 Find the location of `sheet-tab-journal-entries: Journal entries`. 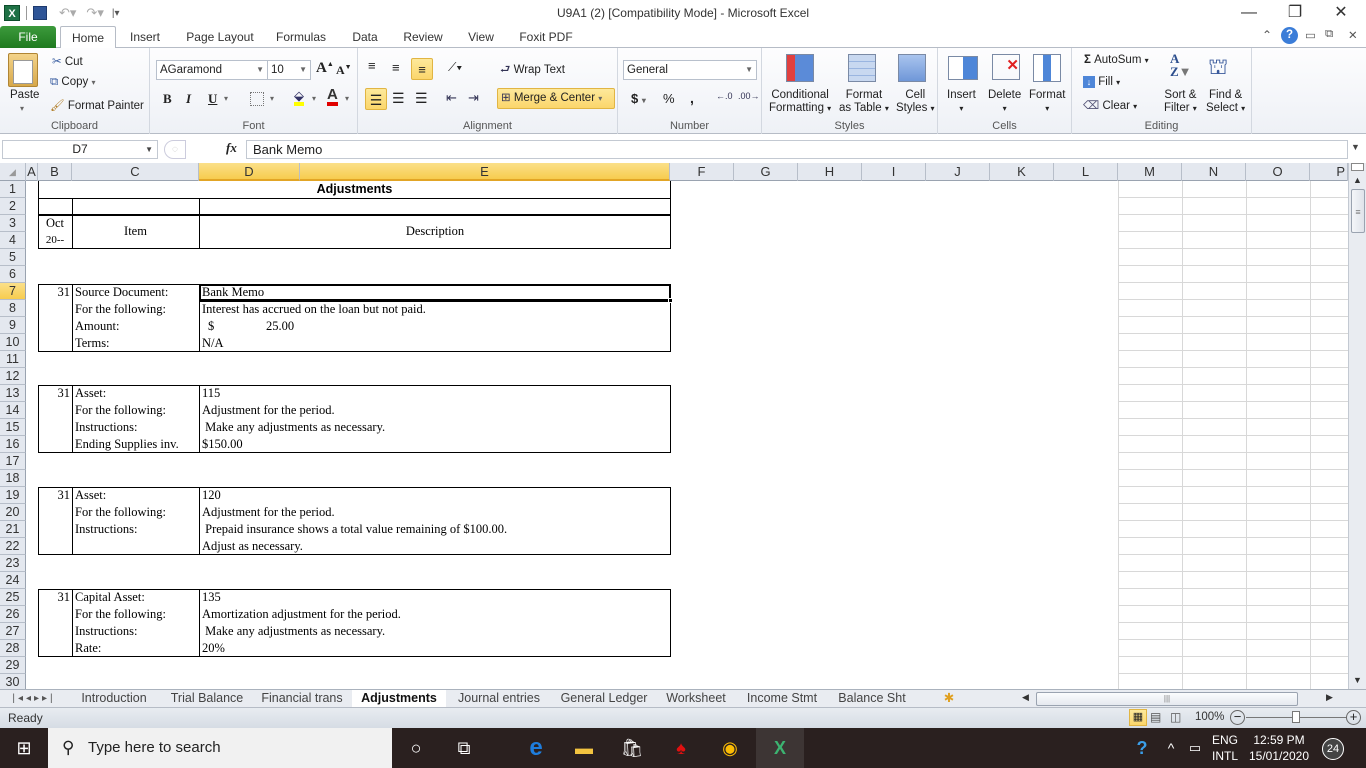

sheet-tab-journal-entries: Journal entries is located at coordinates (499, 698).